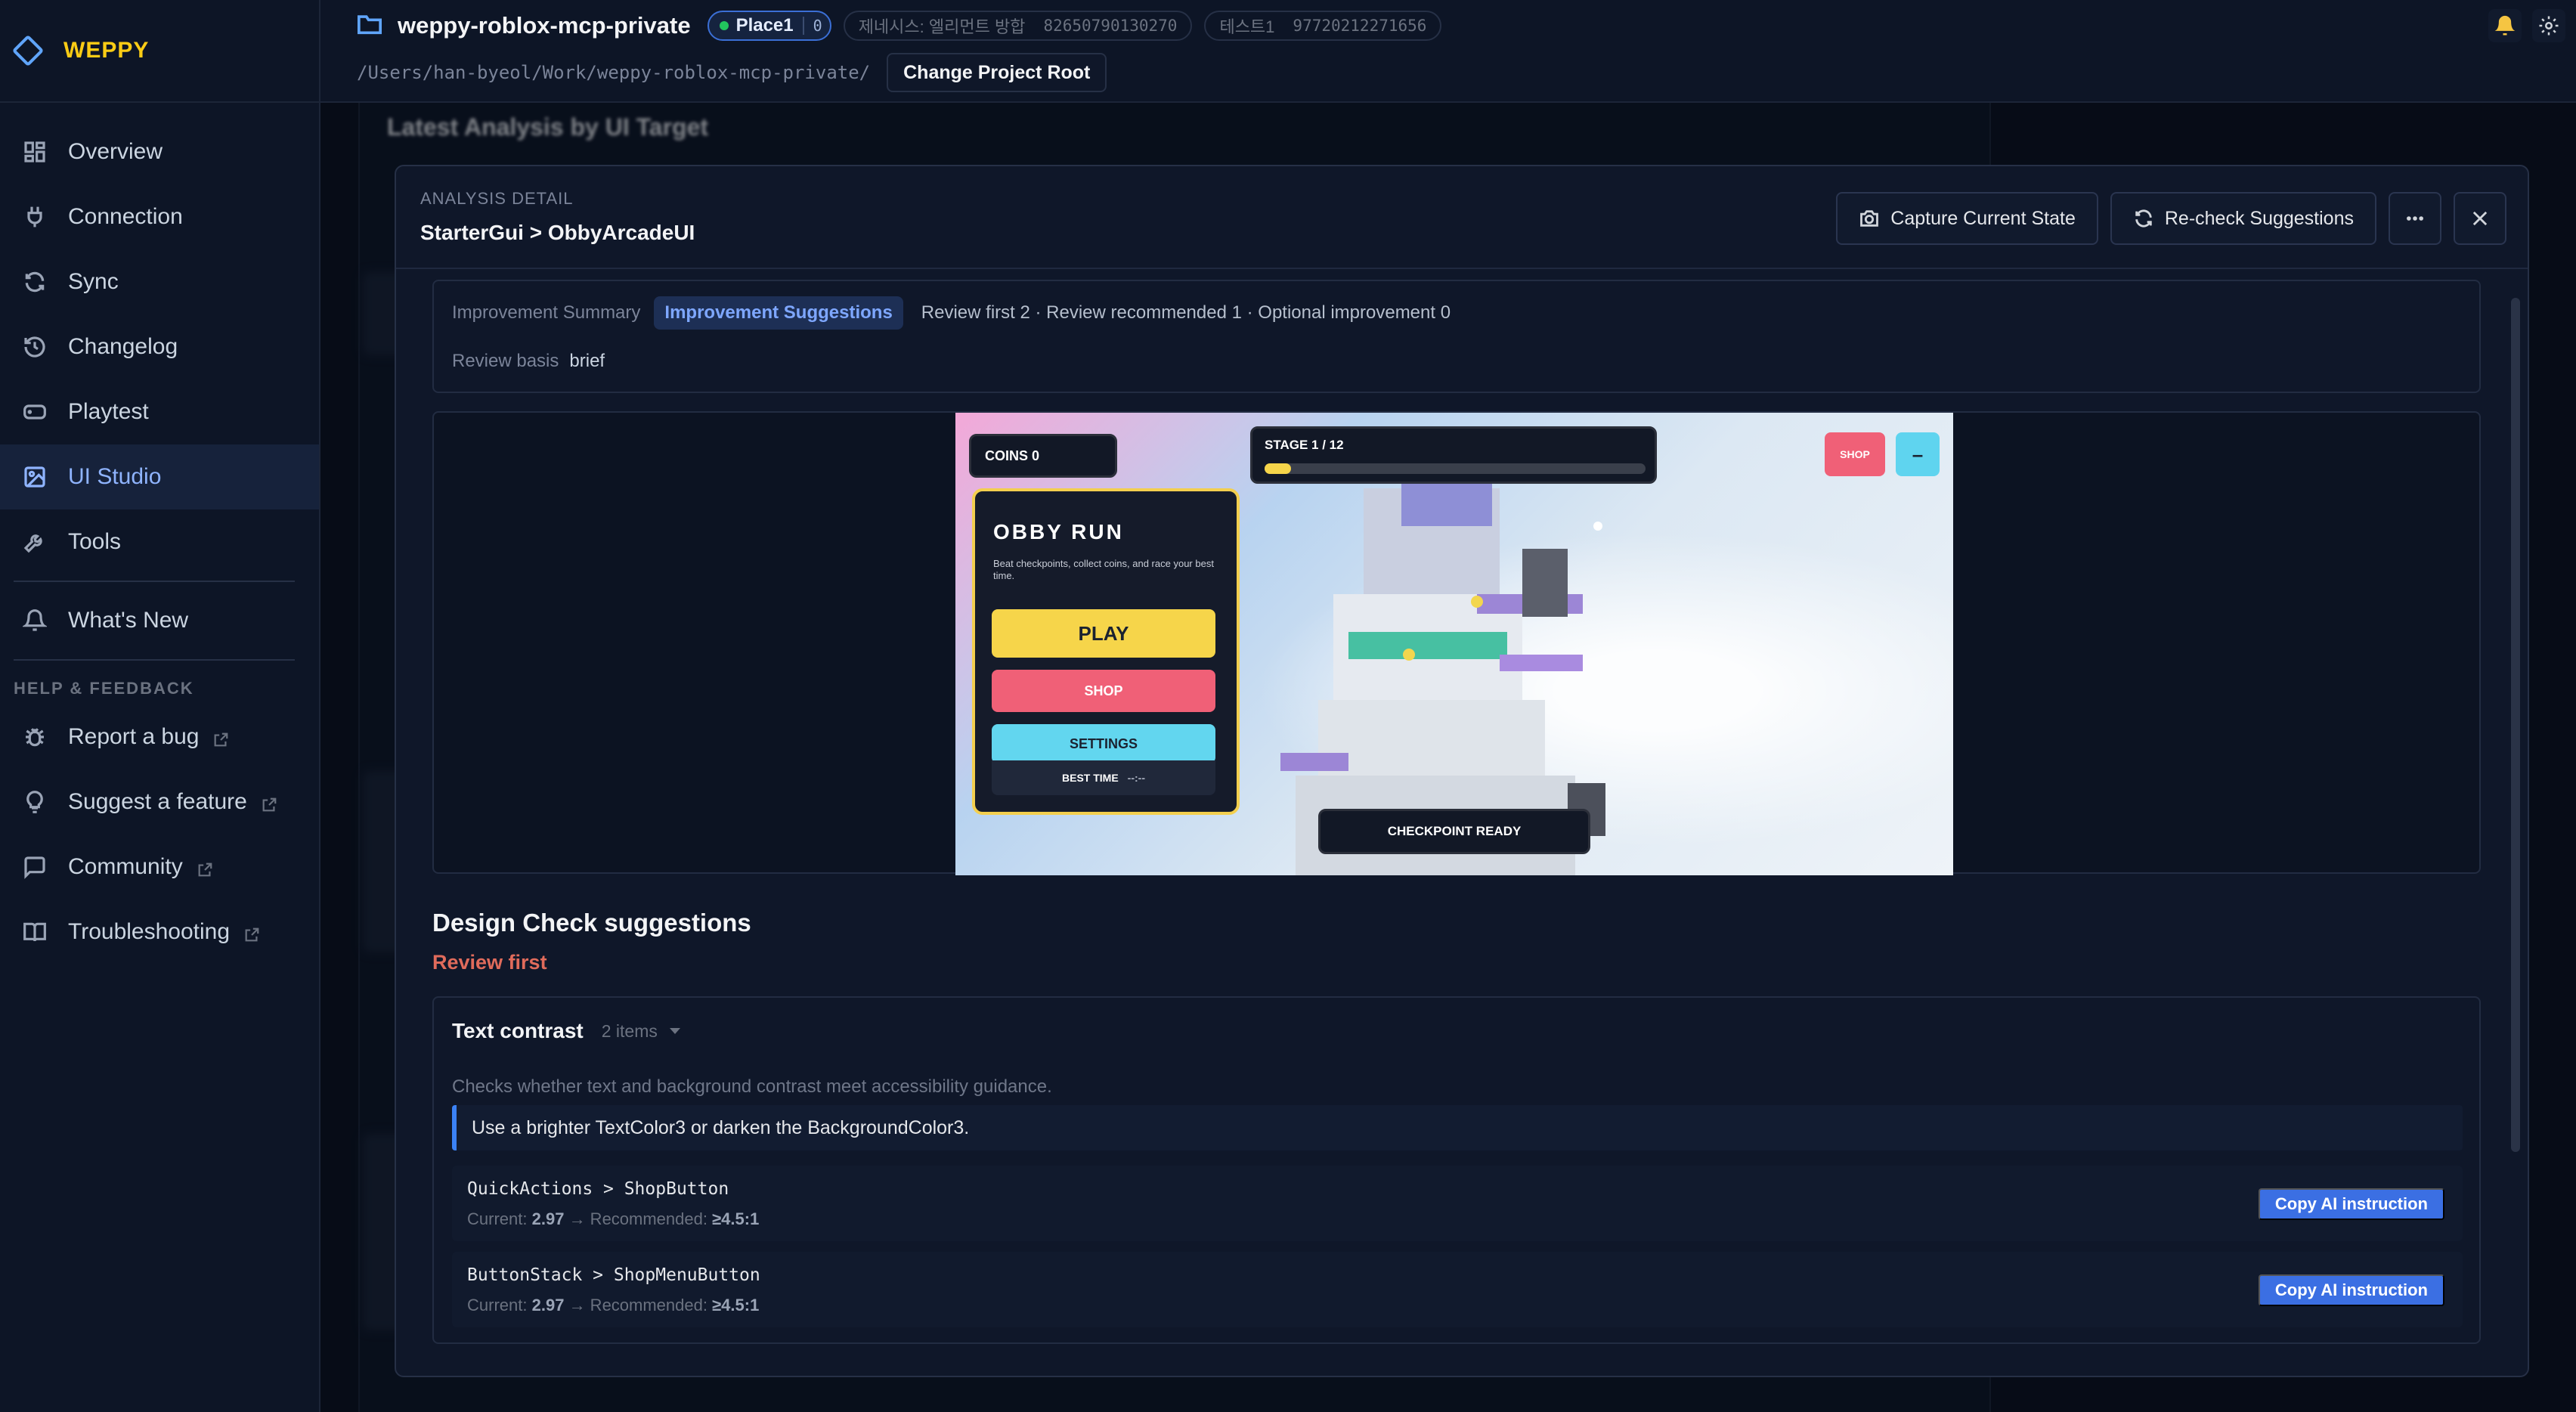 The height and width of the screenshot is (1412, 2576). Describe the element at coordinates (128, 620) in the screenshot. I see `sidebar-item-label: What's New` at that location.